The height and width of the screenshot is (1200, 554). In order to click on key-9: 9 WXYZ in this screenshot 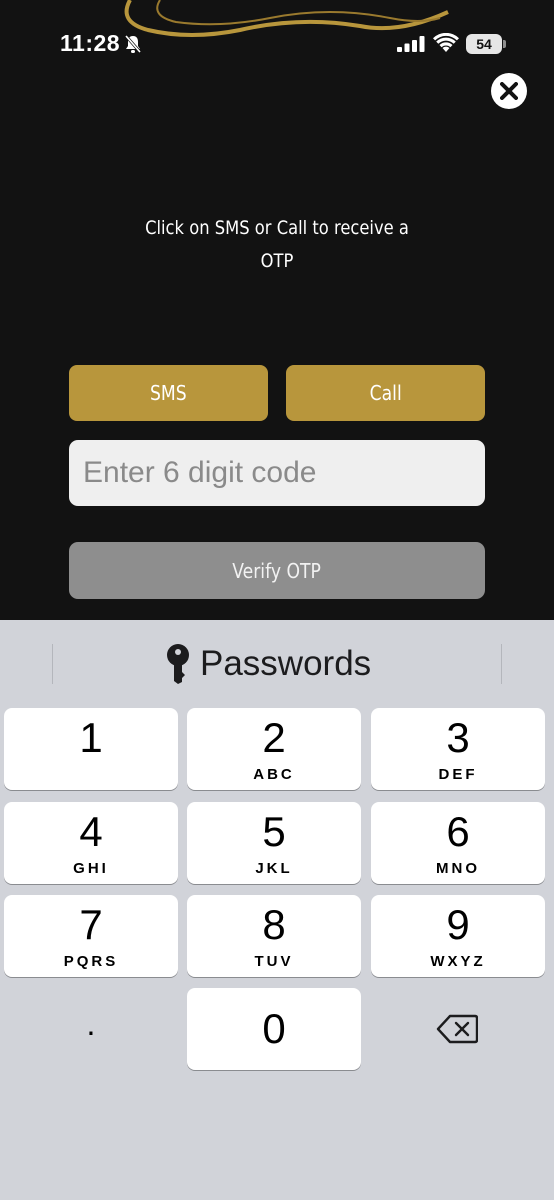, I will do `click(458, 936)`.